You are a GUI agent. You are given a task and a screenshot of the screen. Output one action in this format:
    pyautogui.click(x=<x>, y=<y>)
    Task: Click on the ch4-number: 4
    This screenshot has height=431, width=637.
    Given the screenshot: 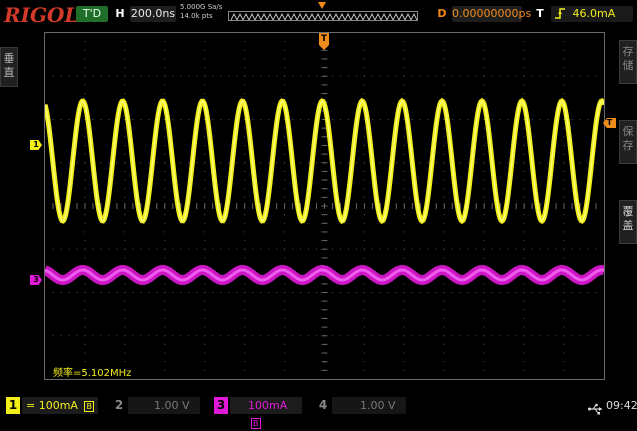 What is the action you would take?
    pyautogui.click(x=323, y=405)
    